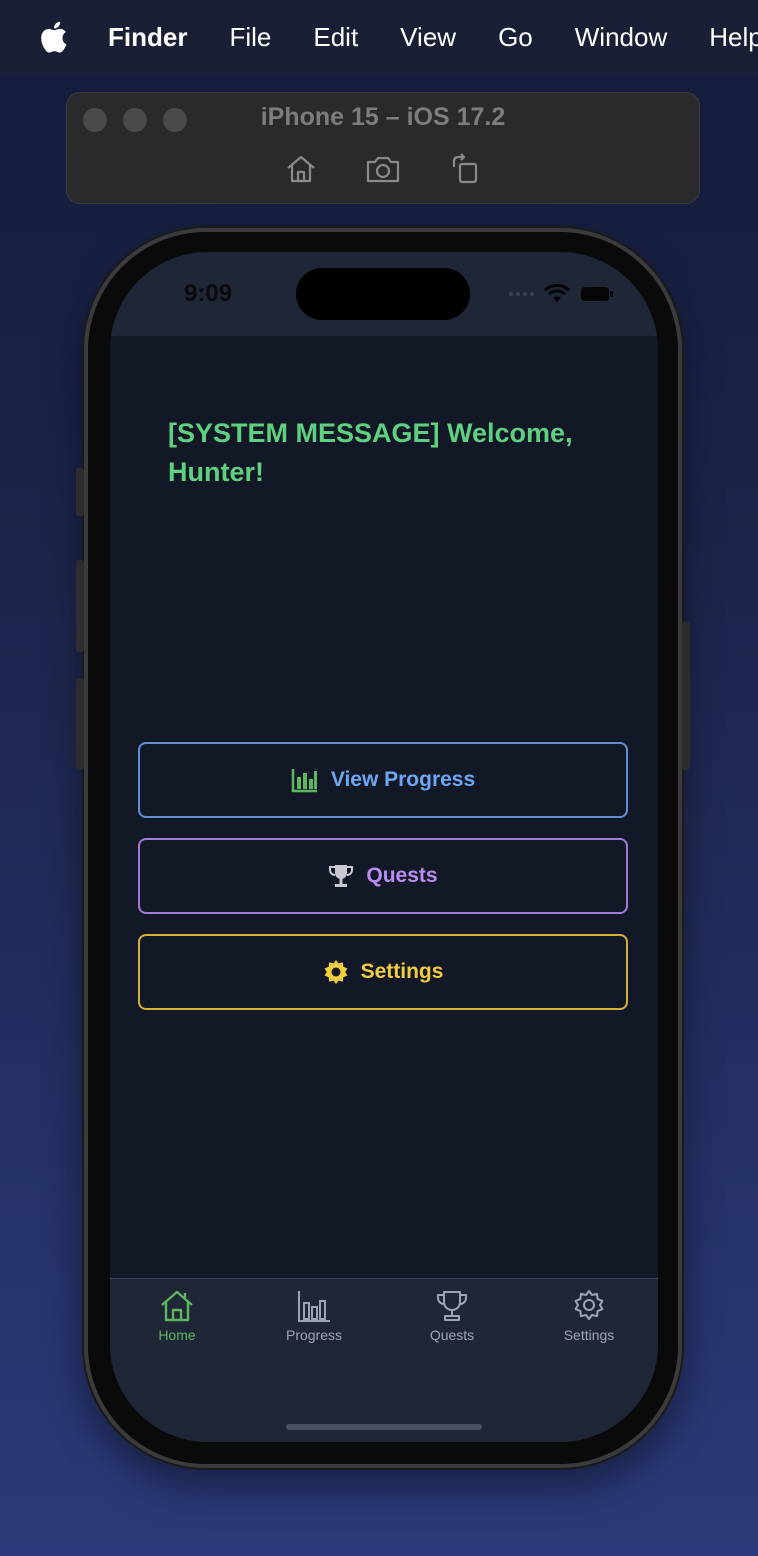  I want to click on status-icons, so click(561, 294).